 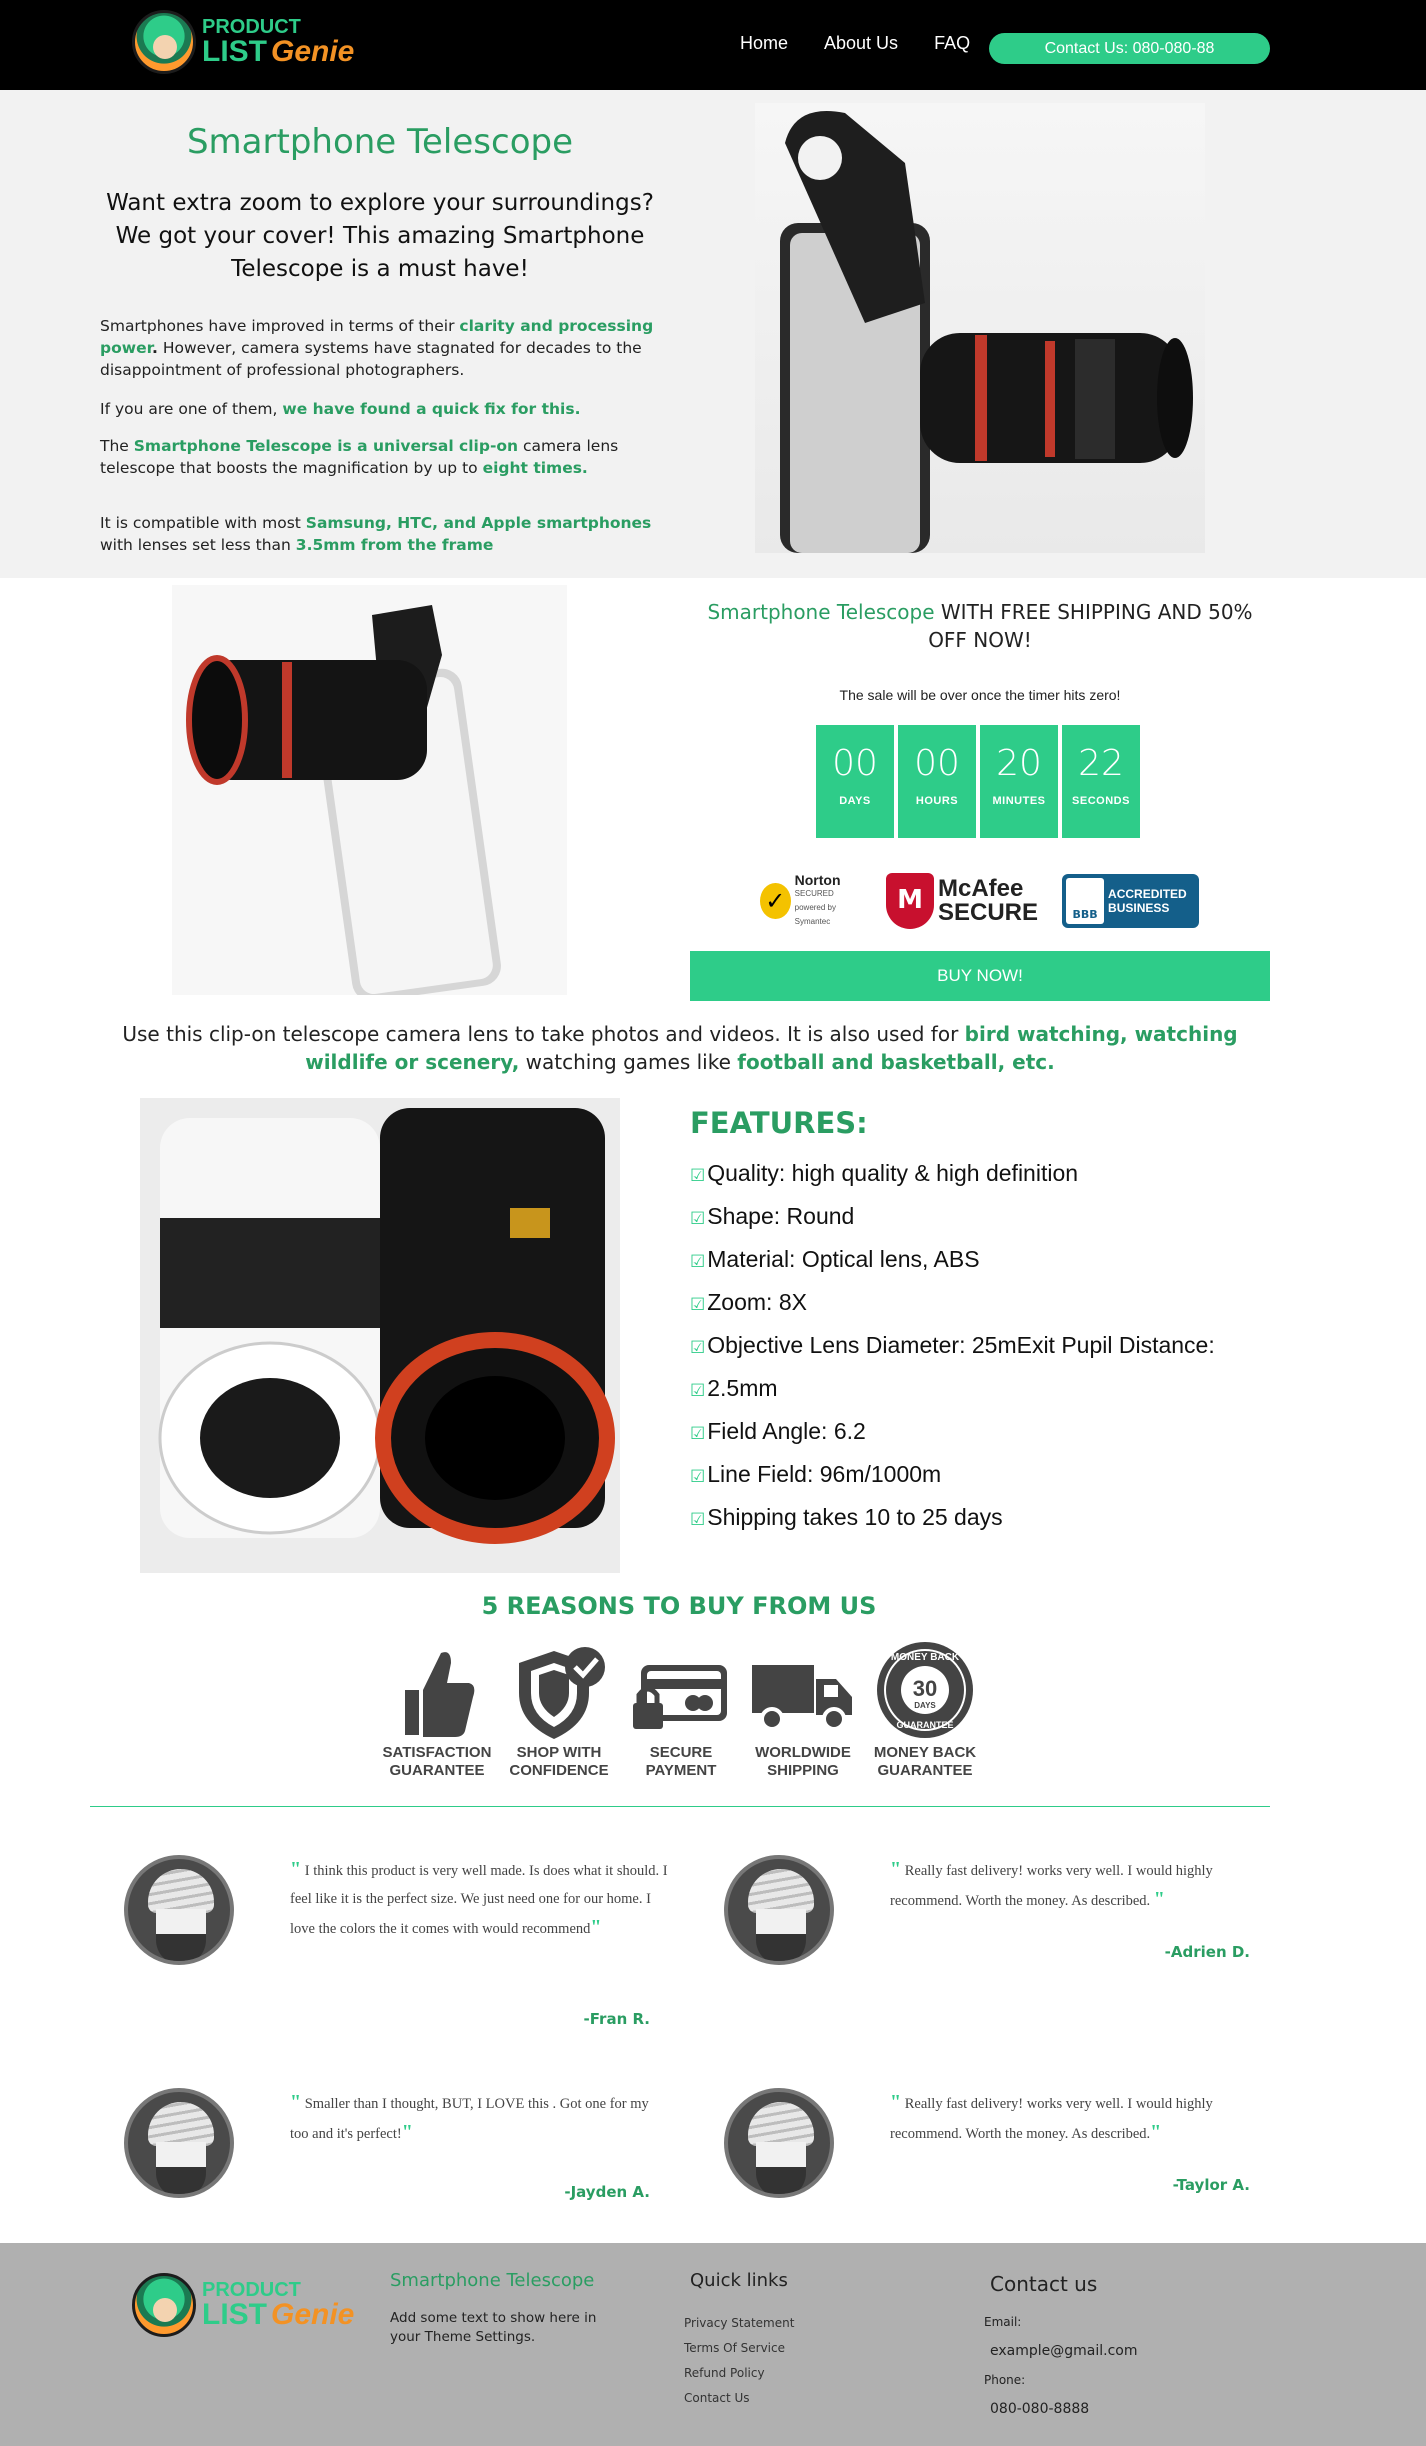 What do you see at coordinates (748, 1302) in the screenshot?
I see `feature-item: ☑Zoom: 8X` at bounding box center [748, 1302].